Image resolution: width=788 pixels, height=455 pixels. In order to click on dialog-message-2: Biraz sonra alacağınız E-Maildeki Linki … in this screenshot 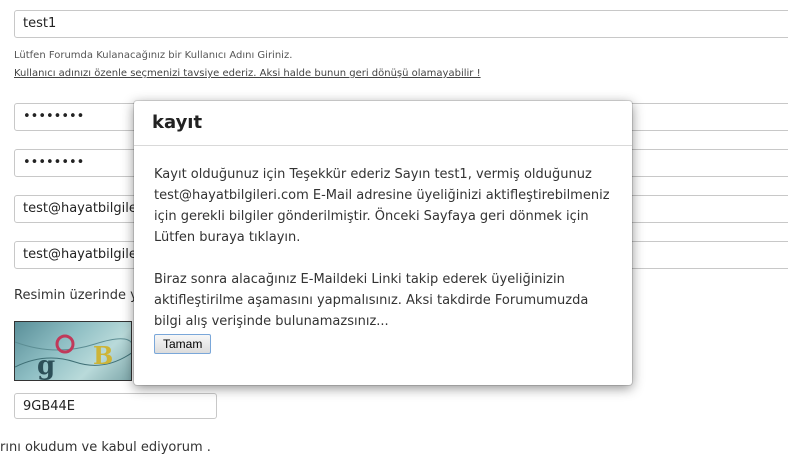, I will do `click(371, 300)`.